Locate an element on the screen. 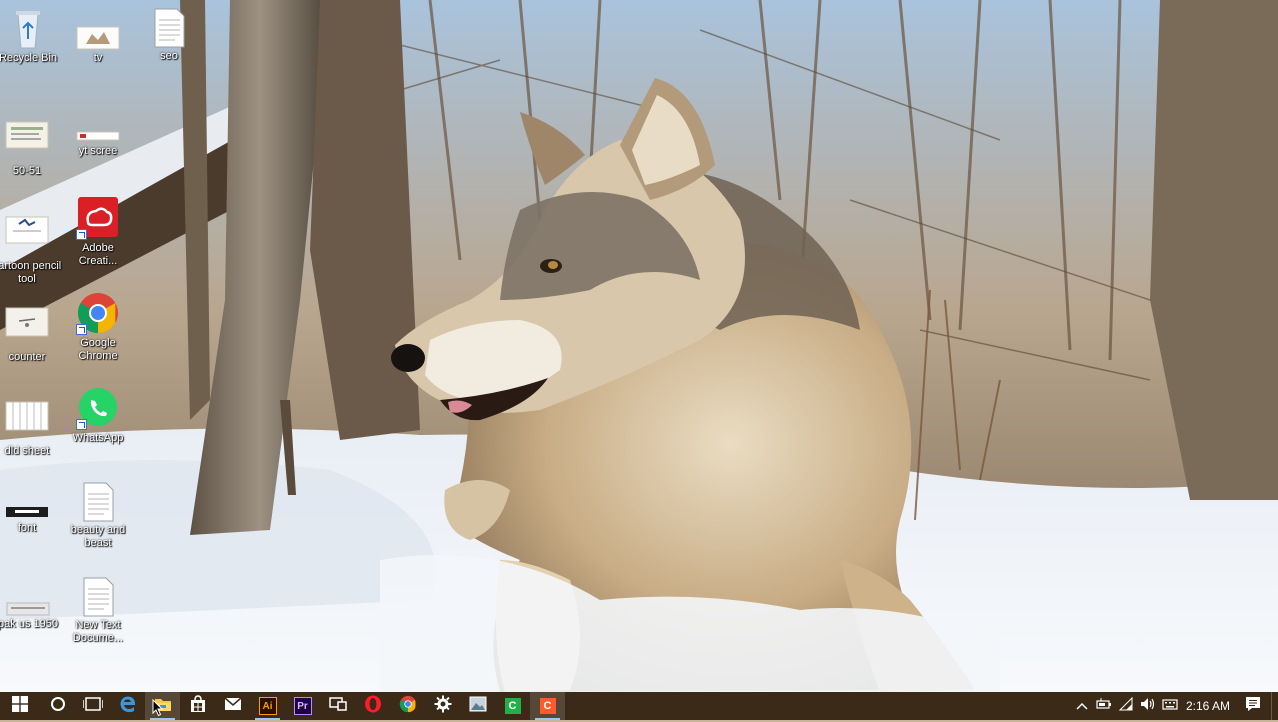  desktop-icon-beauty-and-beast: beauty and beast is located at coordinates (98, 516).